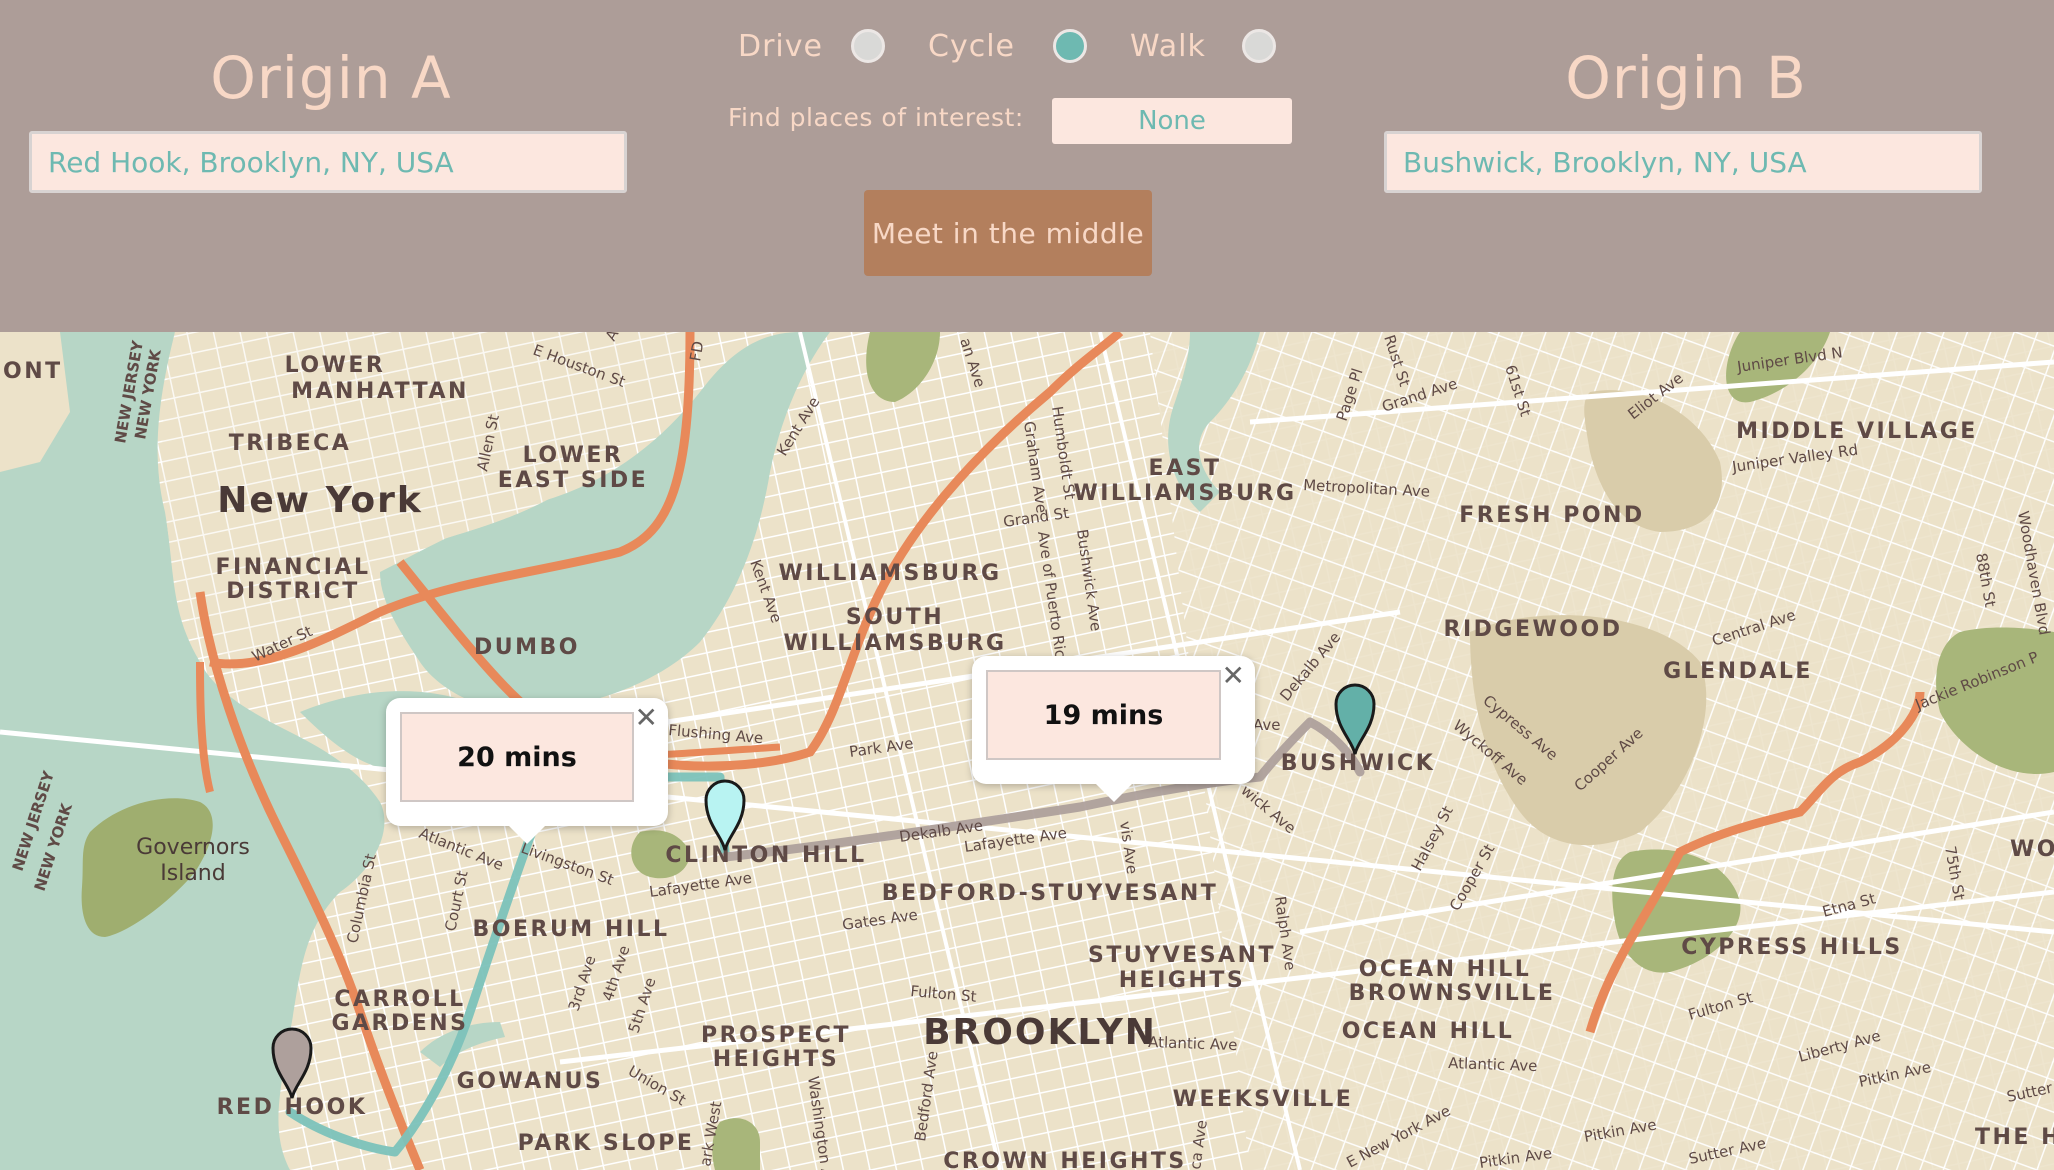  Describe the element at coordinates (1493, 1064) in the screenshot. I see `street-atlantic-3: Atlantic Ave` at that location.